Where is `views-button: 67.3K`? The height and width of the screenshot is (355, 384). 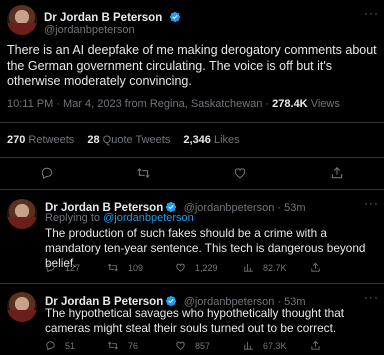 views-button: 67.3K is located at coordinates (265, 345).